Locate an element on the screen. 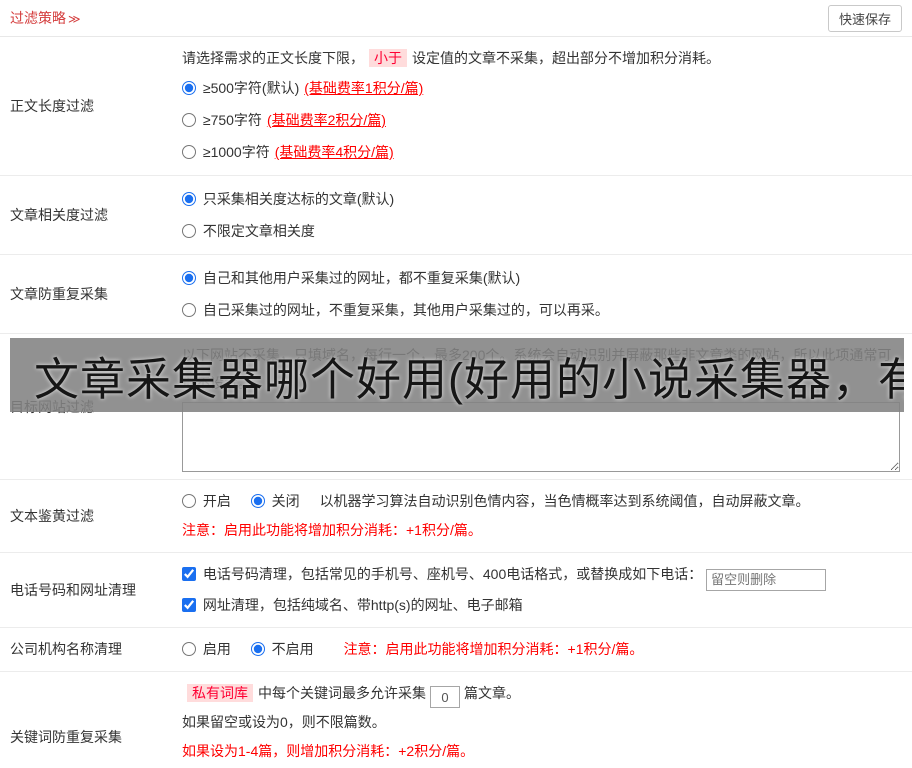 The width and height of the screenshot is (912, 768). option-length-500: ≥500字符(默认) (基础费率1积分/篇) is located at coordinates (302, 88).